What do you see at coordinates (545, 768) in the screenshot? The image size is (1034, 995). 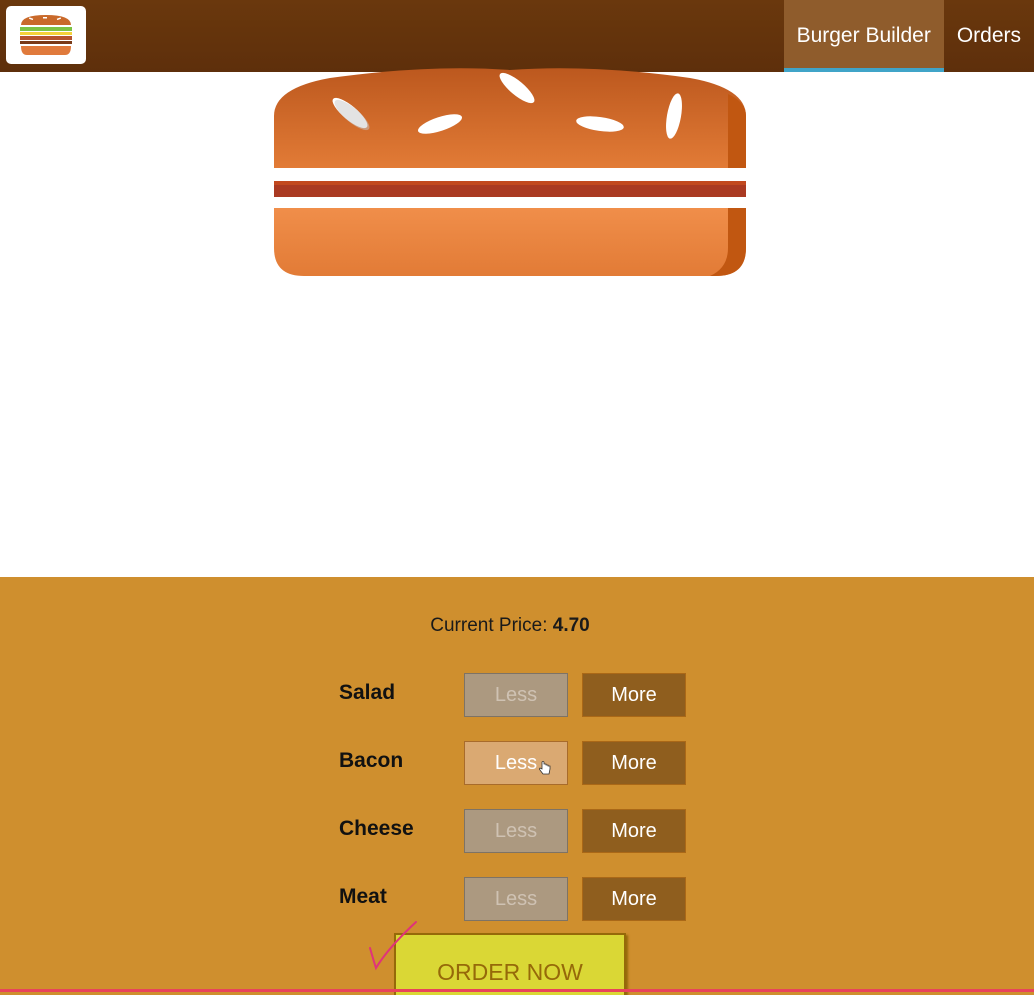 I see `hand-cursor-icon` at bounding box center [545, 768].